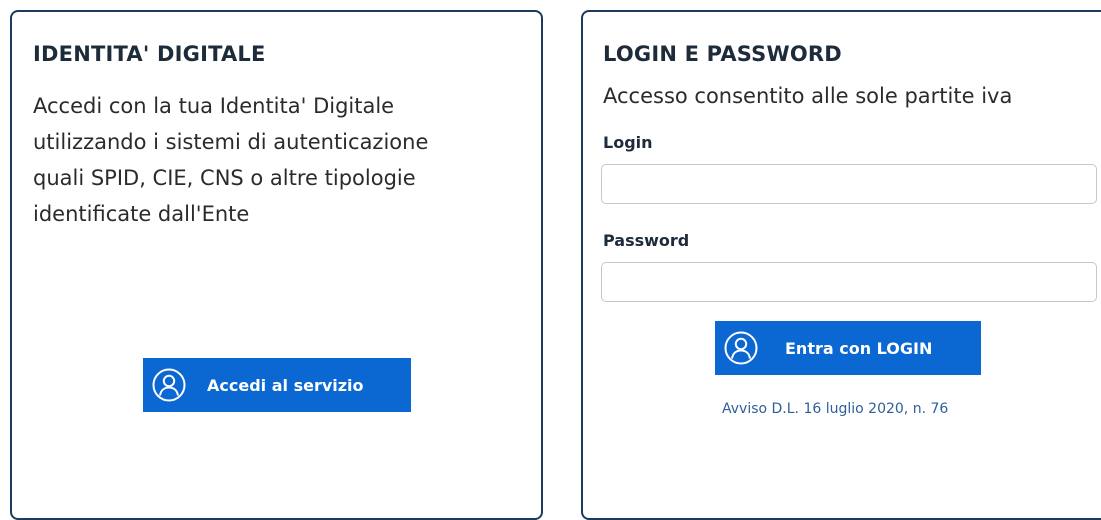 The width and height of the screenshot is (1101, 520). I want to click on entra-con-login-button: Entra con LOGIN, so click(848, 348).